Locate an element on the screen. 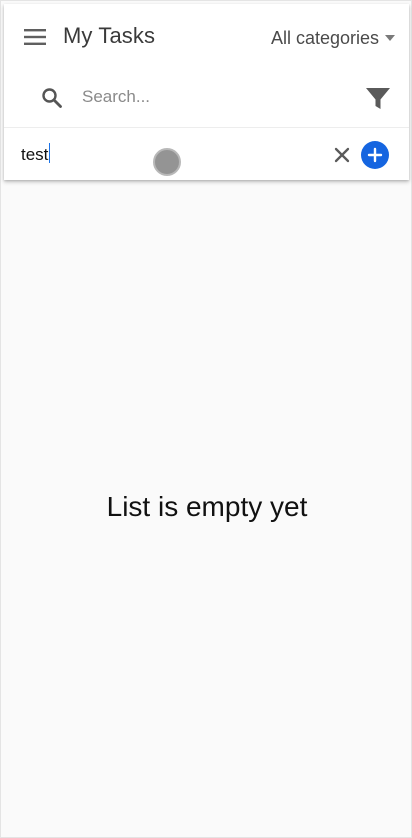 The height and width of the screenshot is (838, 412). filter-icon is located at coordinates (378, 99).